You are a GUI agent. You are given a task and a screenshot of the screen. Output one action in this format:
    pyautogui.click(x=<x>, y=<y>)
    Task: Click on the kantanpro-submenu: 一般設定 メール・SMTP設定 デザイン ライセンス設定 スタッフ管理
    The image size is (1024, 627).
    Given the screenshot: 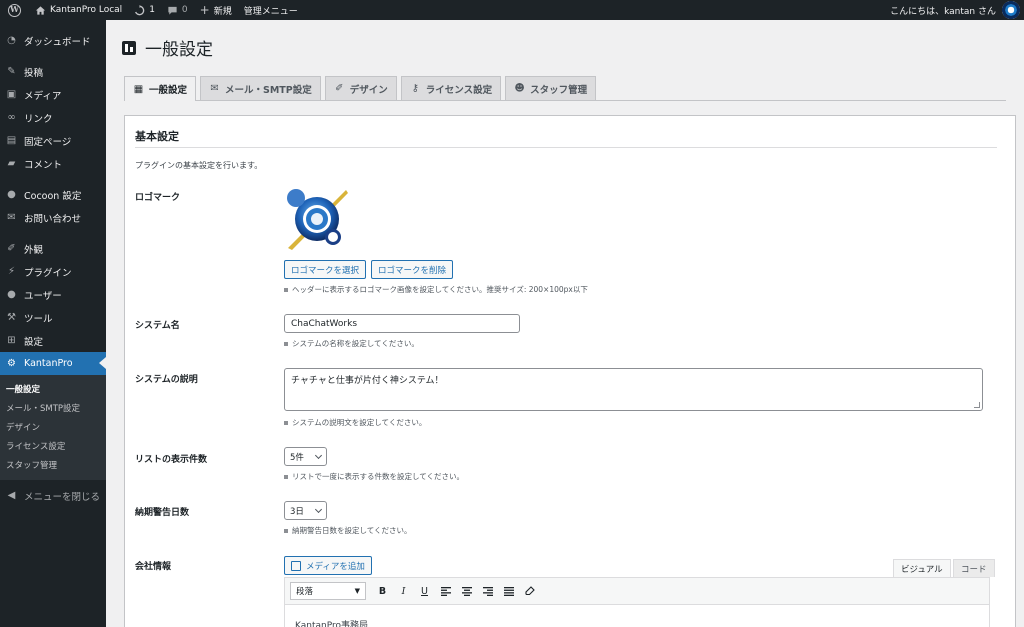 What is the action you would take?
    pyautogui.click(x=53, y=427)
    